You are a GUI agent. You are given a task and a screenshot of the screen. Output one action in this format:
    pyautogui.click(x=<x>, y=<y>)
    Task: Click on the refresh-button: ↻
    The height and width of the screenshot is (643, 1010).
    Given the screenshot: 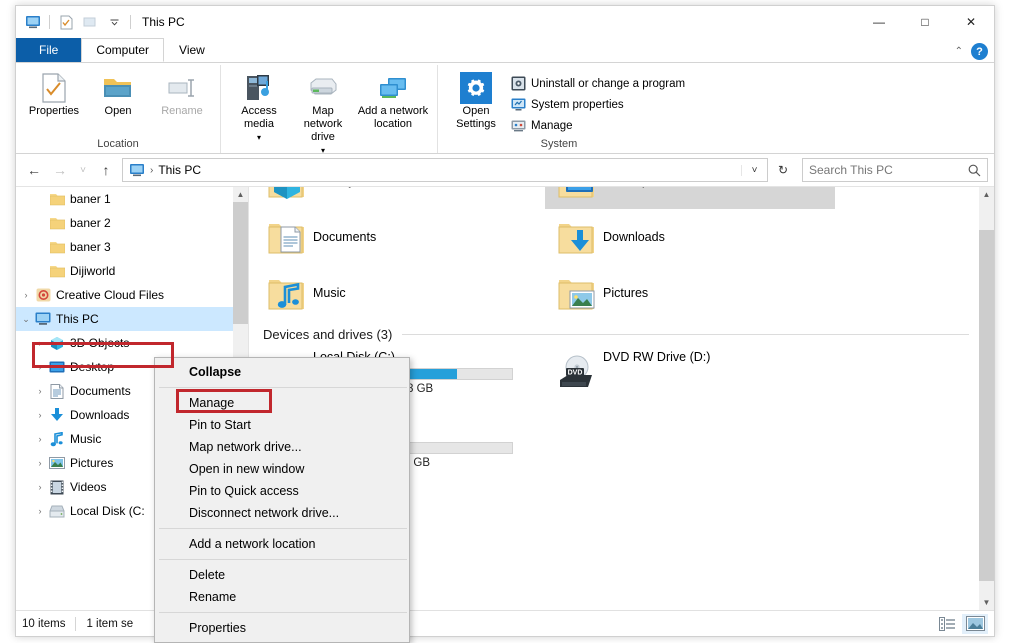 What is the action you would take?
    pyautogui.click(x=783, y=170)
    